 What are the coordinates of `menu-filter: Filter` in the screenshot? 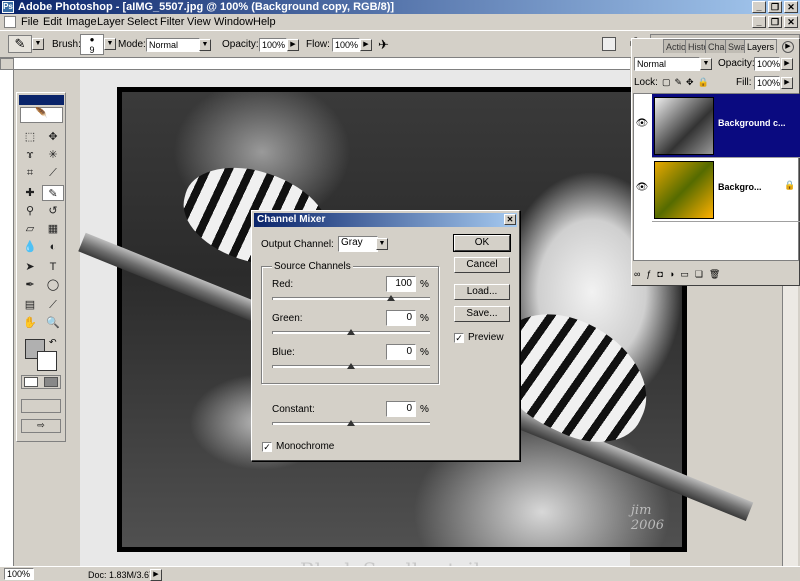 It's located at (172, 22).